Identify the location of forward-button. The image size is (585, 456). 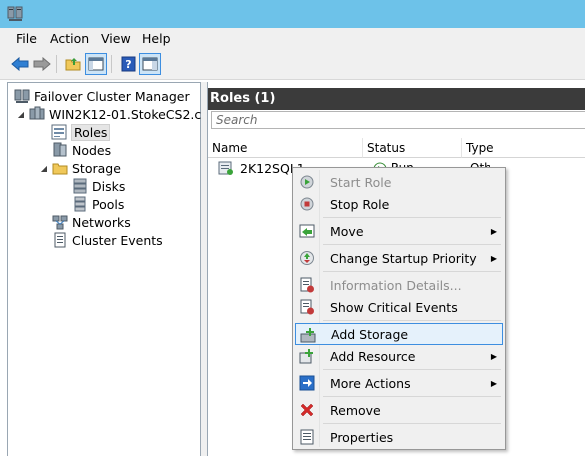
(42, 64).